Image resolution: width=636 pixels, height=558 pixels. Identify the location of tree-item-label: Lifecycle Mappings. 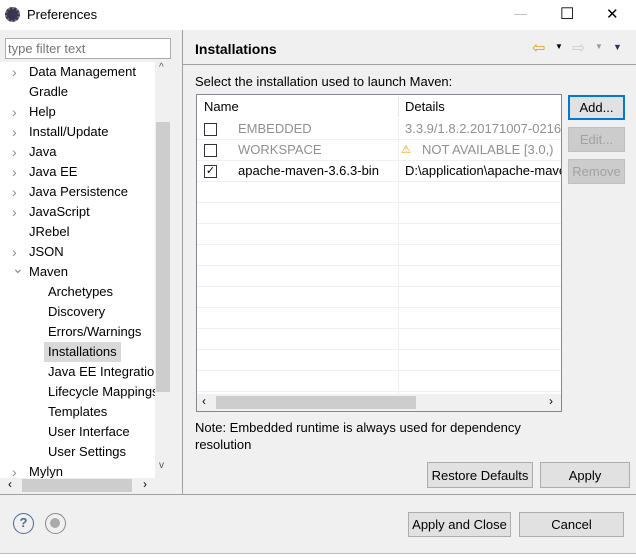
(101, 391).